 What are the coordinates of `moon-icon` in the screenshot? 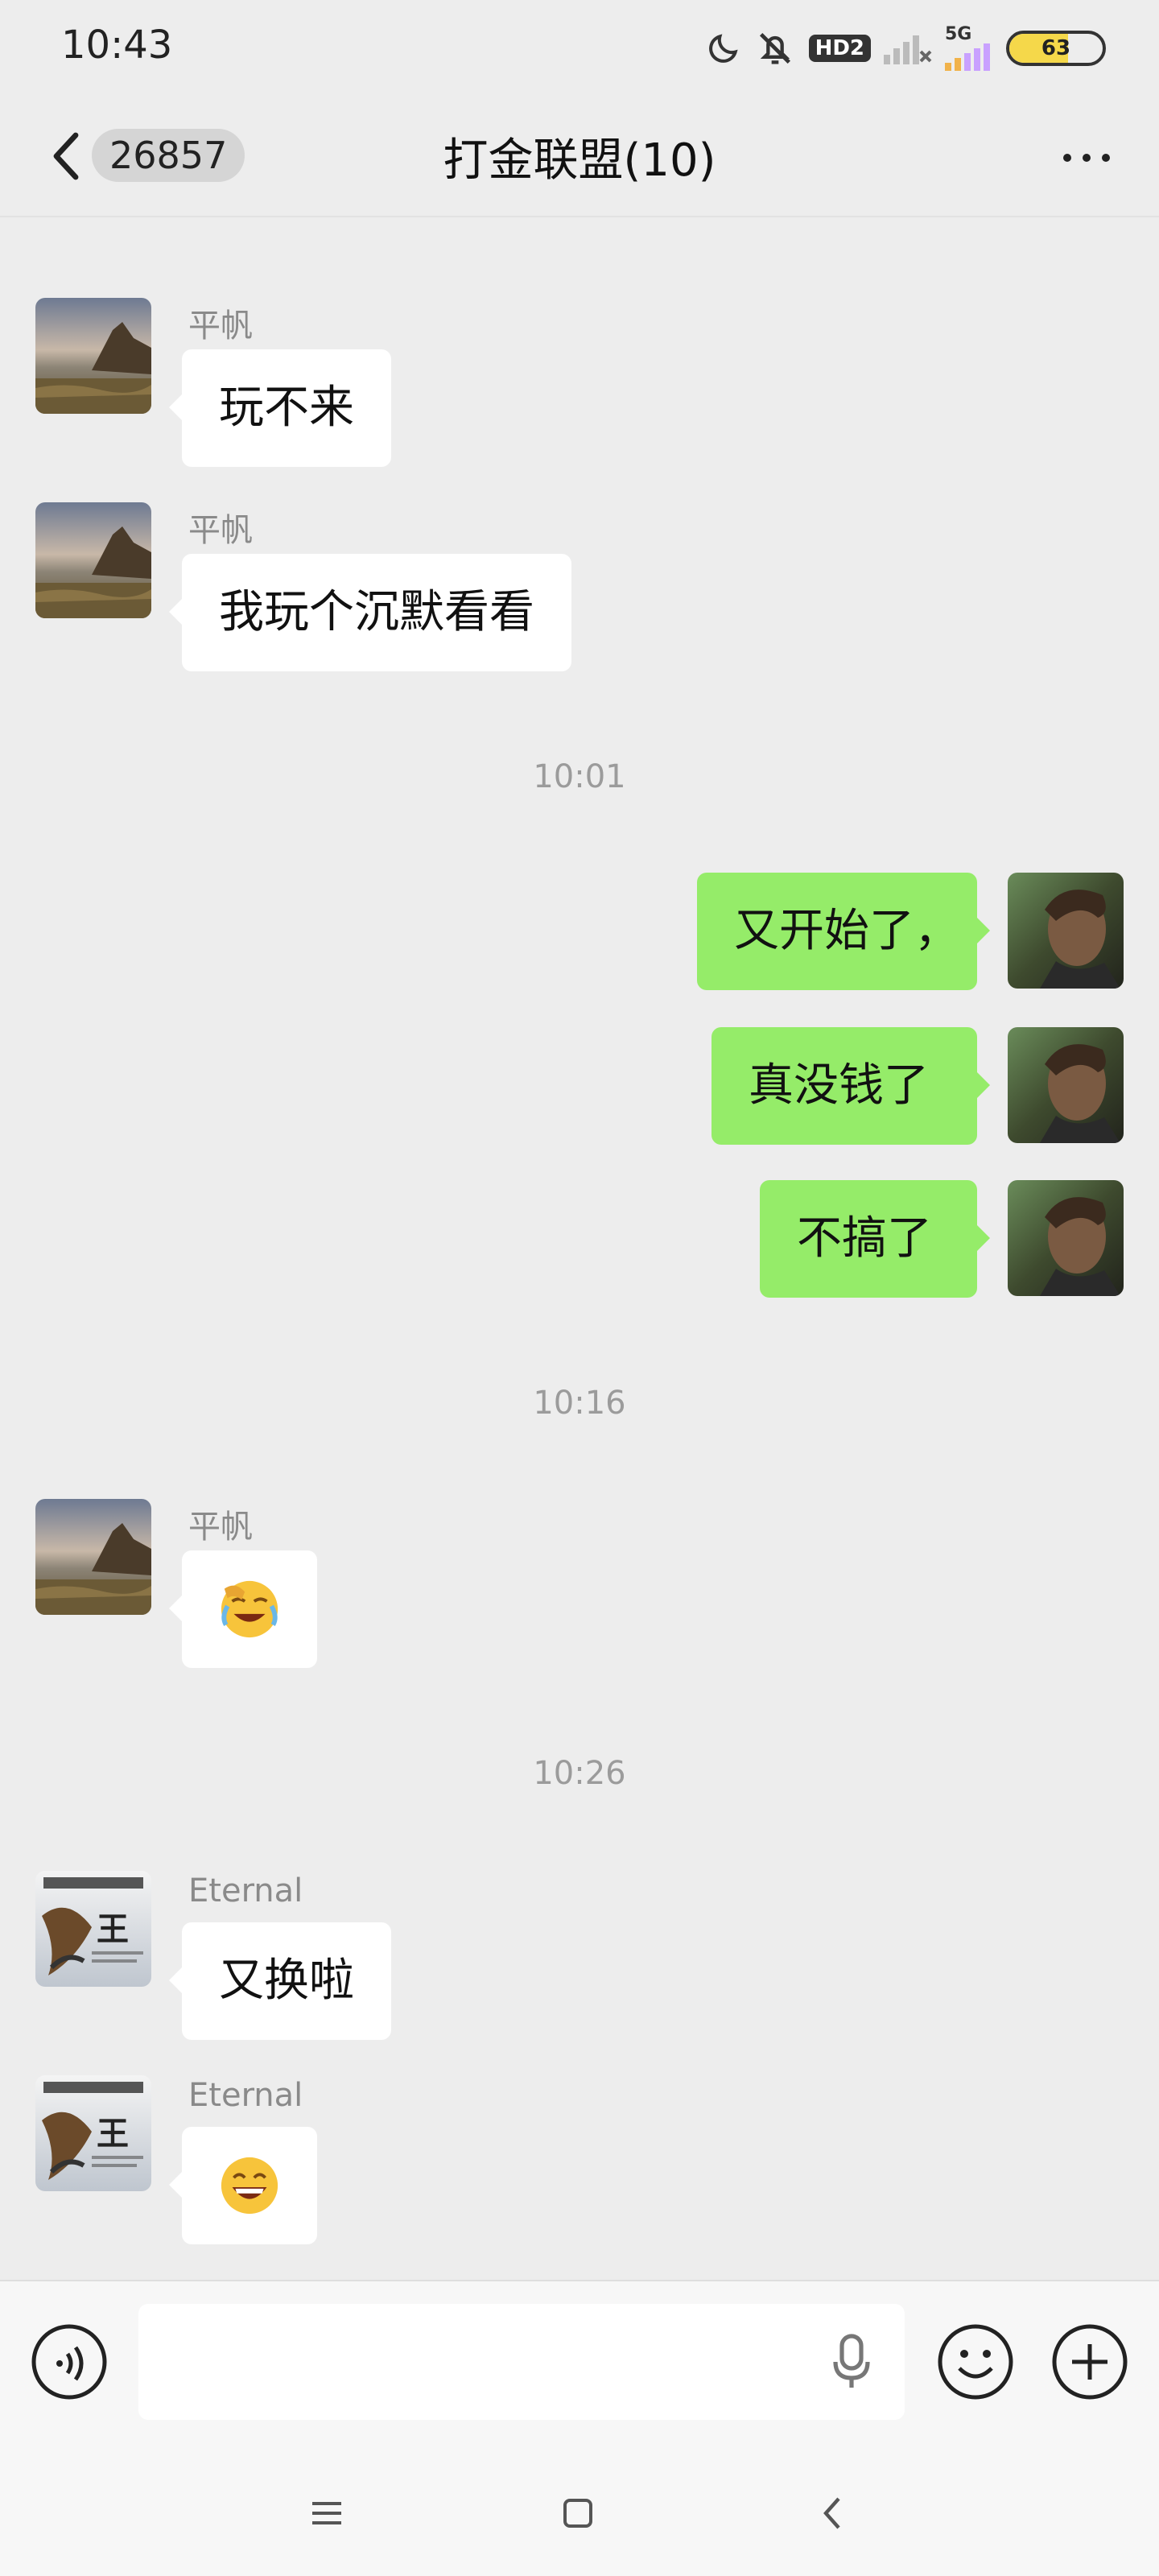 It's located at (723, 48).